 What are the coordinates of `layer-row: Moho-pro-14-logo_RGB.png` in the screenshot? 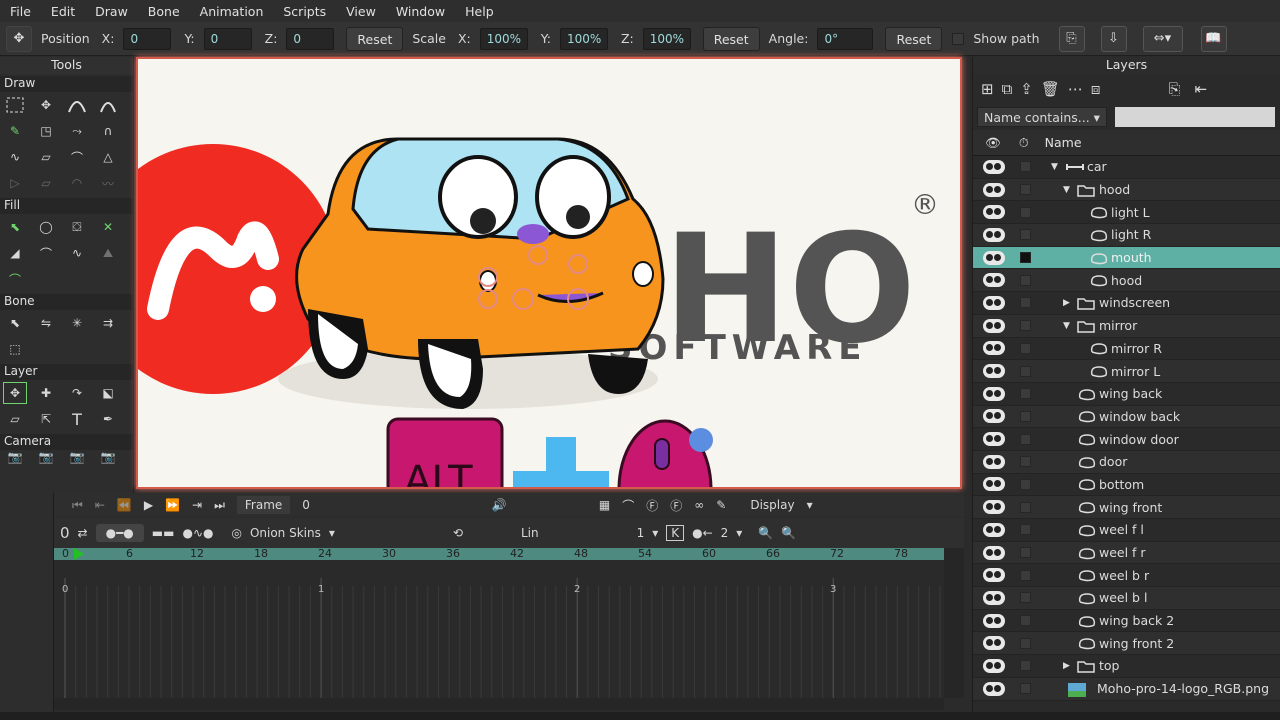 It's located at (1126, 689).